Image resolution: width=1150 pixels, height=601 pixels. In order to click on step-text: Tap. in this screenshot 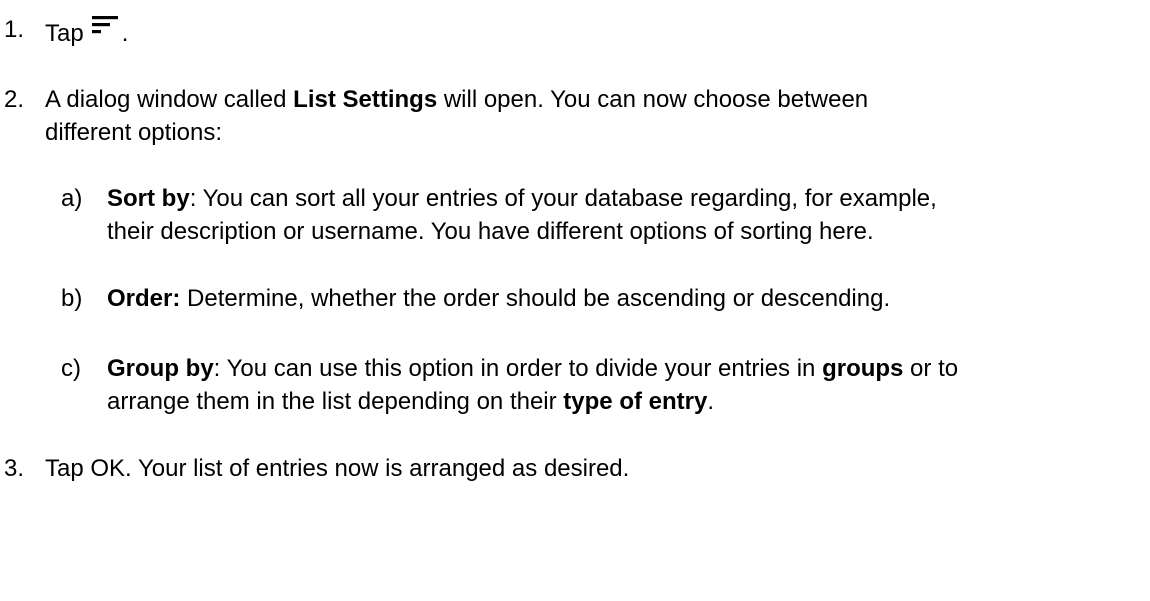, I will do `click(585, 32)`.